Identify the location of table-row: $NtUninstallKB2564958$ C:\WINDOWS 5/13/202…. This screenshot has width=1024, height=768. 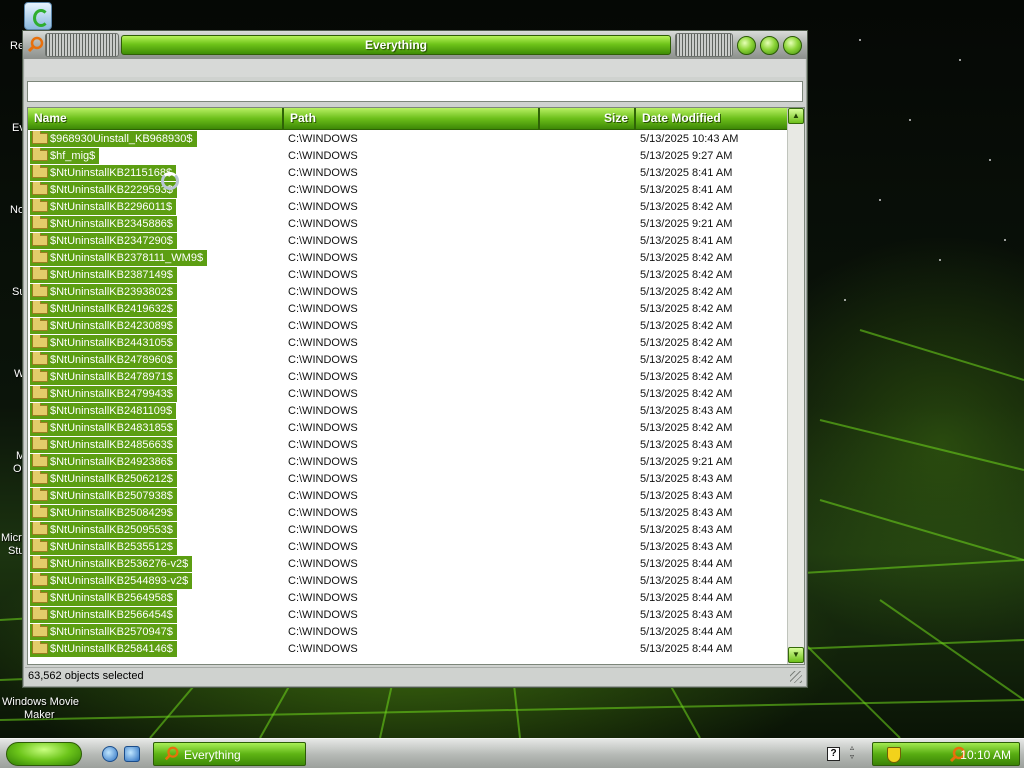
(408, 598).